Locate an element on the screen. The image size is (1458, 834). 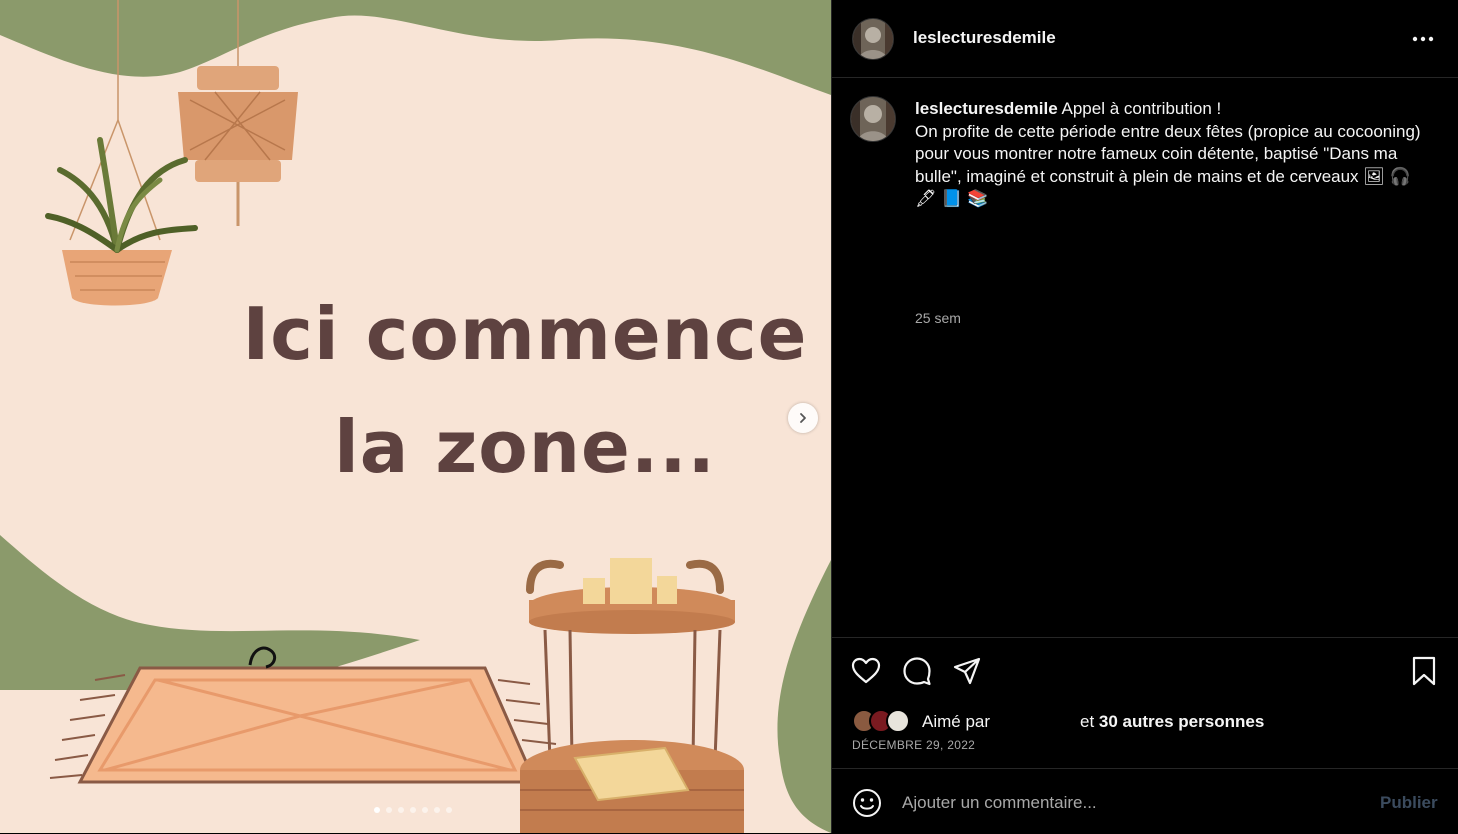
likes-count: et 30 autres personnes is located at coordinates (1172, 722).